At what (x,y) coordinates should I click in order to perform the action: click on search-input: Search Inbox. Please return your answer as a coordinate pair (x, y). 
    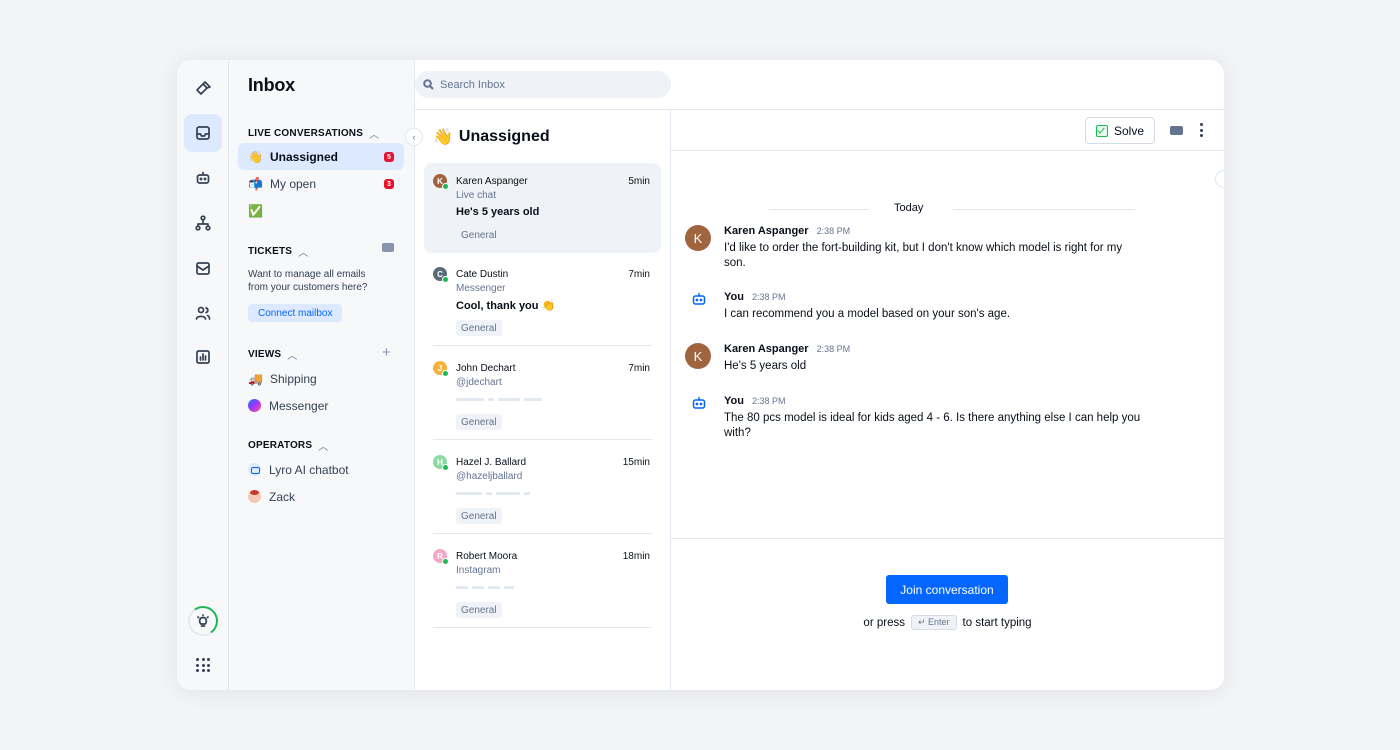
    Looking at the image, I should click on (543, 84).